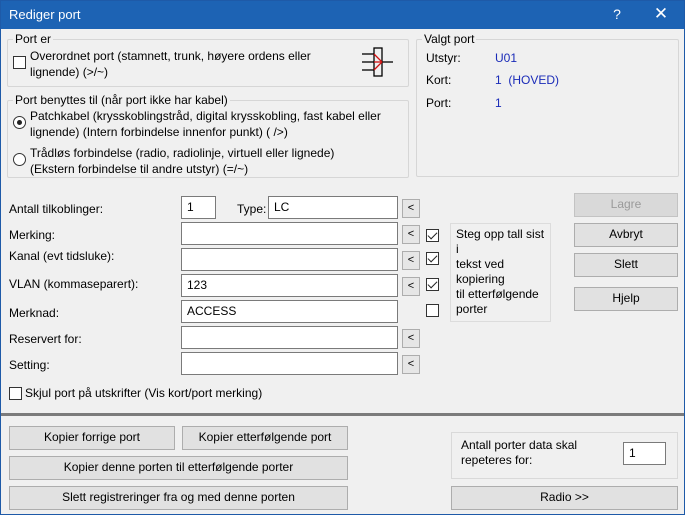  What do you see at coordinates (432, 235) in the screenshot?
I see `steg-merking-checkbox` at bounding box center [432, 235].